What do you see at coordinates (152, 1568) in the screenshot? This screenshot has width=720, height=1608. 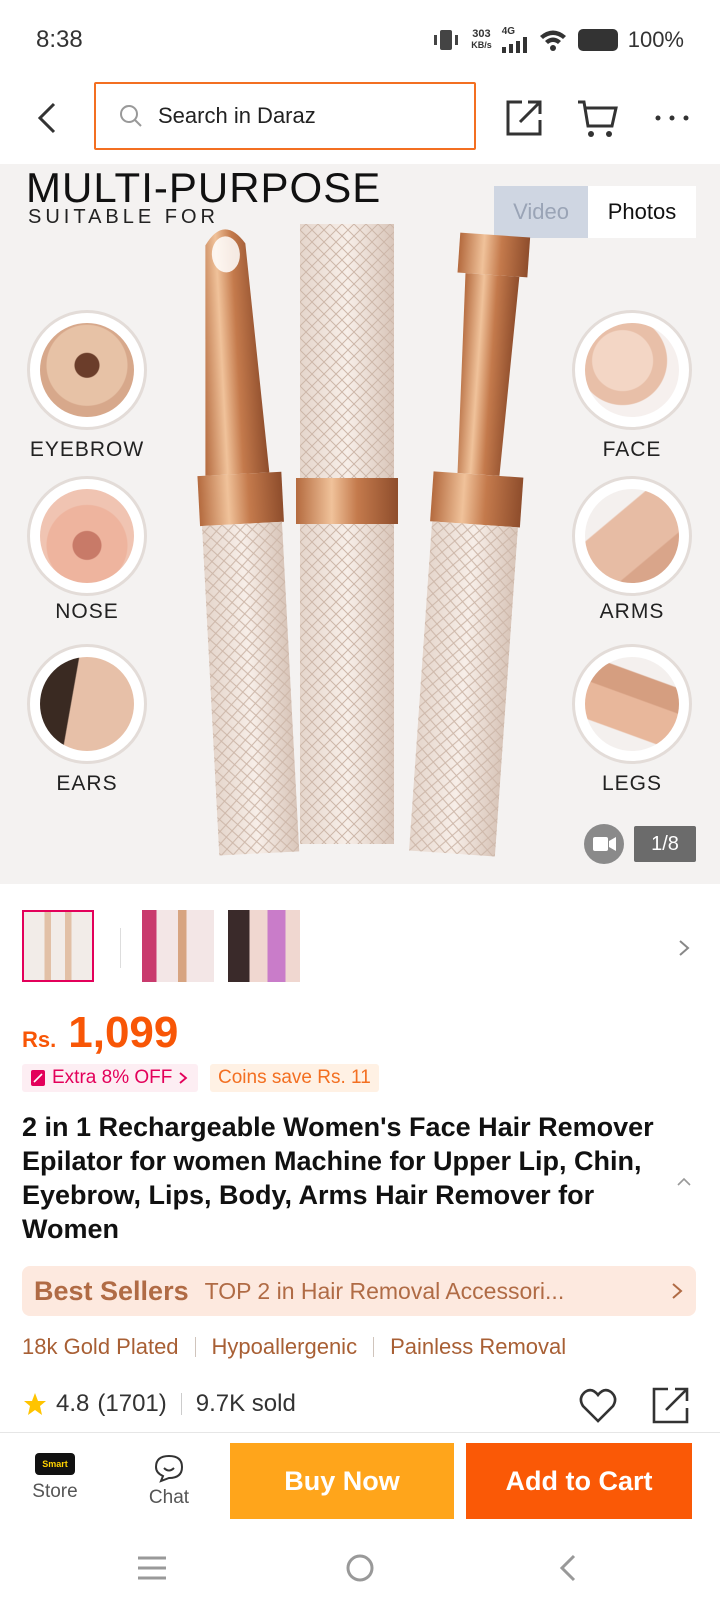 I see `menu-icon` at bounding box center [152, 1568].